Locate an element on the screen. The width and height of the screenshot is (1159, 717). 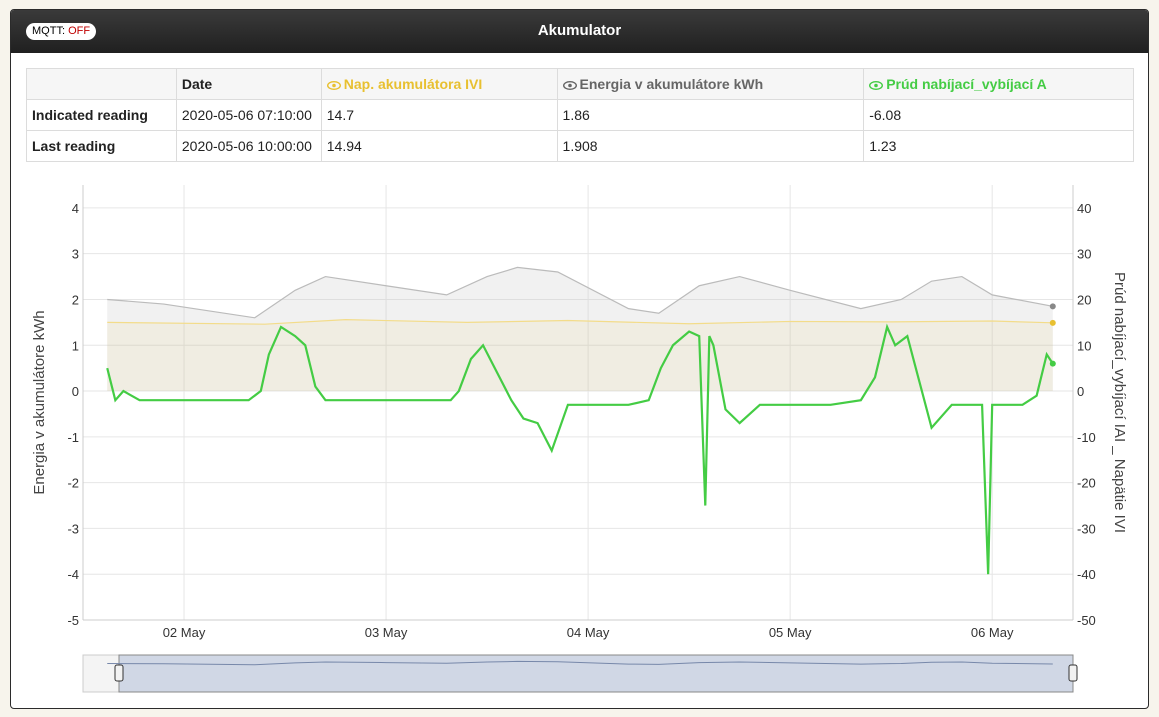
header-voltage: Nap. akumulátora IVI is located at coordinates (439, 84).